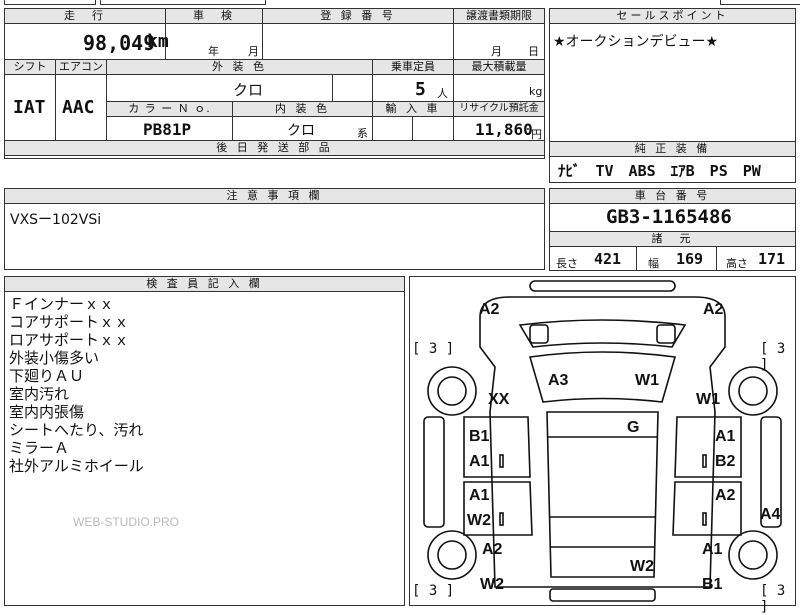 This screenshot has height=615, width=800. I want to click on aircon-value: AAC, so click(78, 107).